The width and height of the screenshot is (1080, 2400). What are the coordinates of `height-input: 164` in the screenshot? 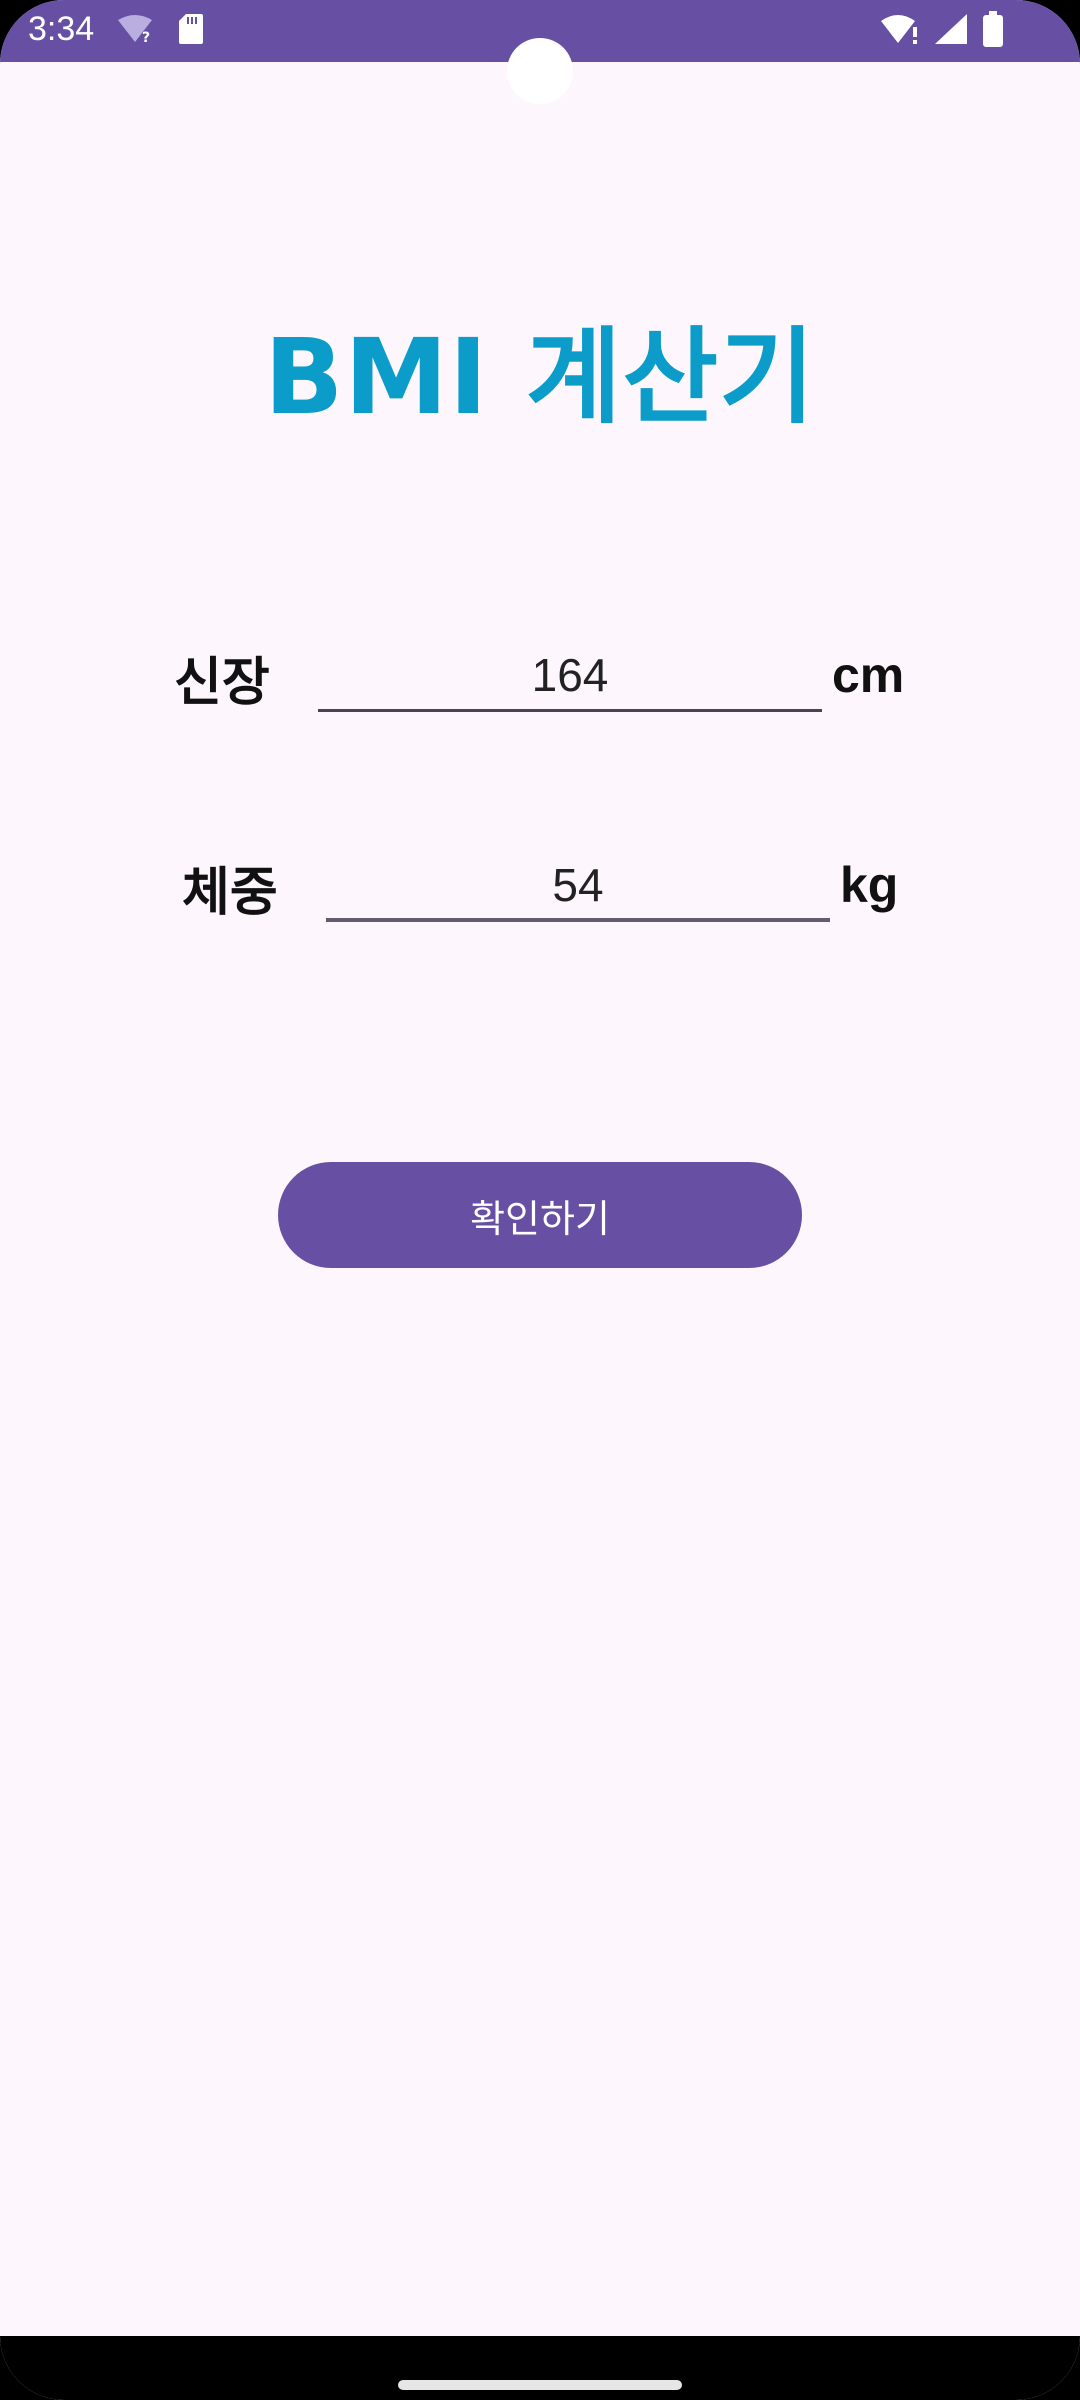 It's located at (570, 675).